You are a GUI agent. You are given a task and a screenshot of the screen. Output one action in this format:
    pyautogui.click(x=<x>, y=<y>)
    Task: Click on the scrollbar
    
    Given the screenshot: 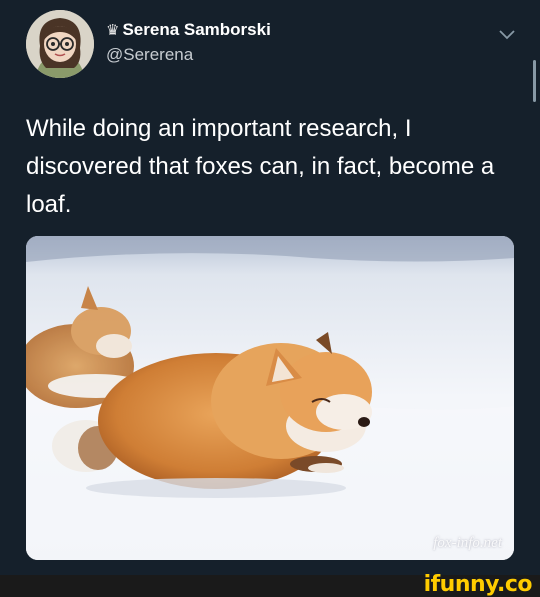 What is the action you would take?
    pyautogui.click(x=534, y=81)
    